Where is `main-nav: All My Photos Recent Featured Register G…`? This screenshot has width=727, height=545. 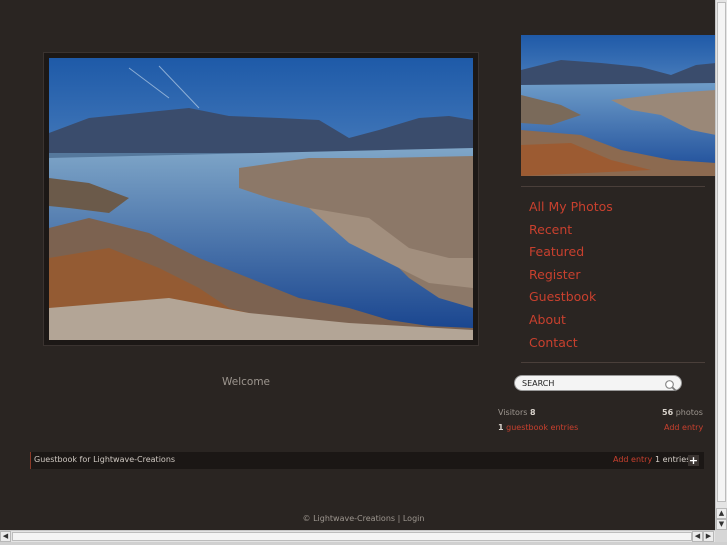 main-nav: All My Photos Recent Featured Register G… is located at coordinates (571, 277).